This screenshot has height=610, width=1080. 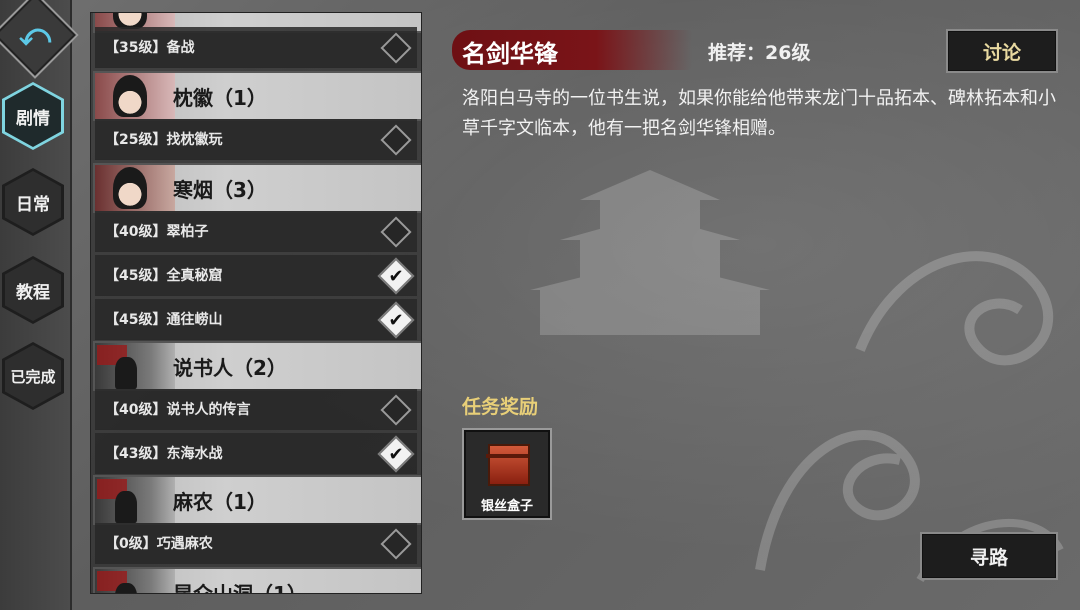 I want to click on npc-group-row: 麻农（1）, so click(x=257, y=500).